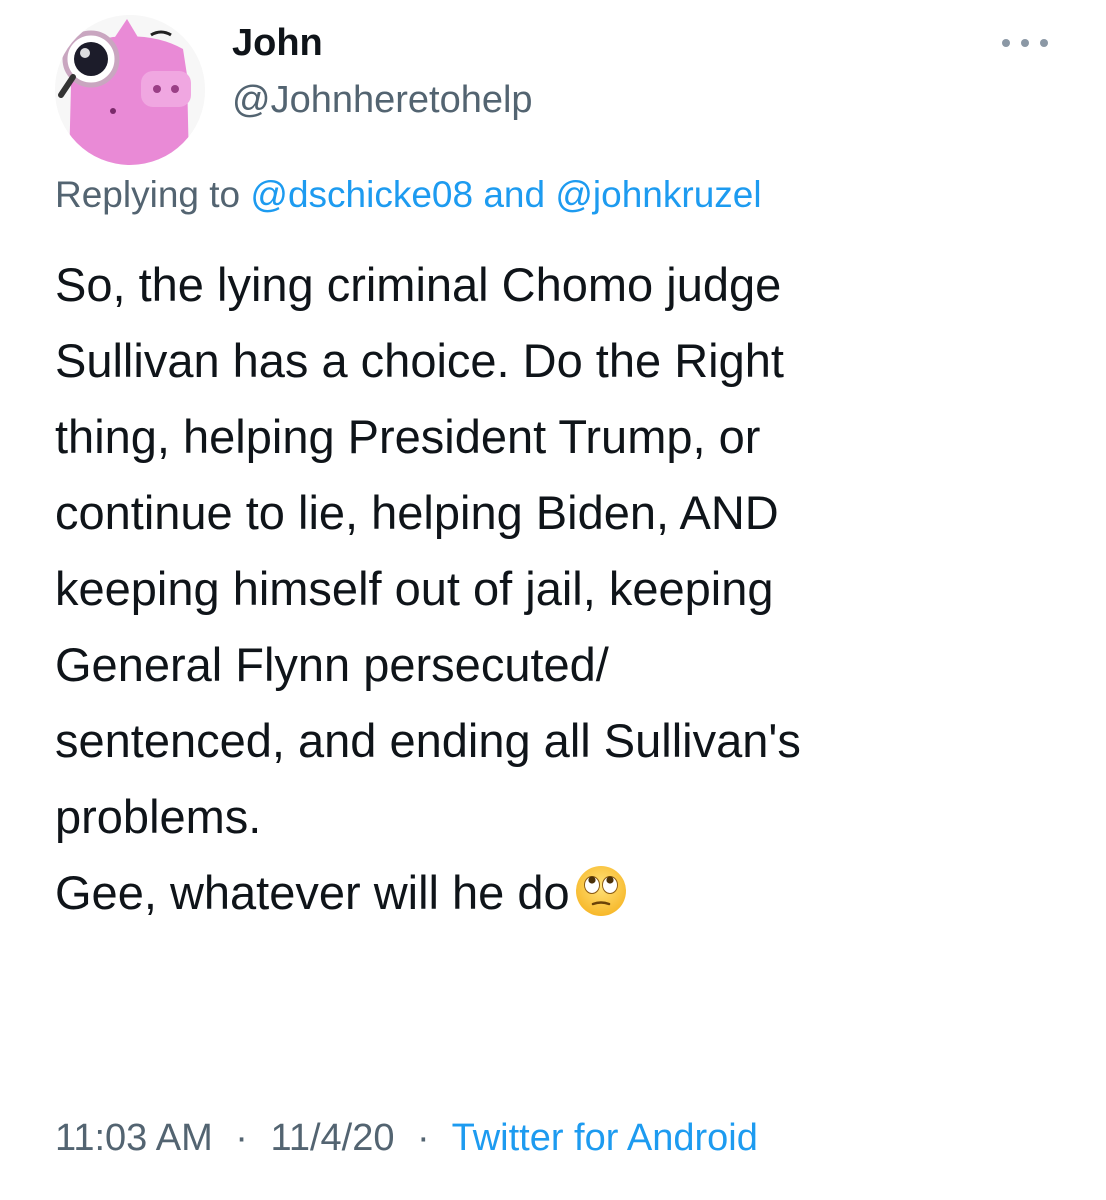  I want to click on tweet-date: 11/4/20, so click(333, 1138).